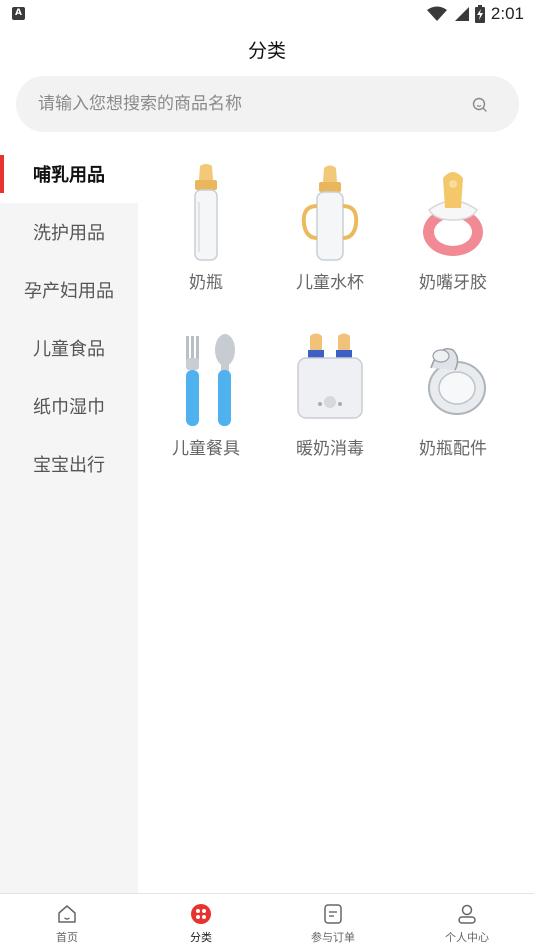  Describe the element at coordinates (69, 348) in the screenshot. I see `sidebar-item-kids-food: 儿童食品` at that location.